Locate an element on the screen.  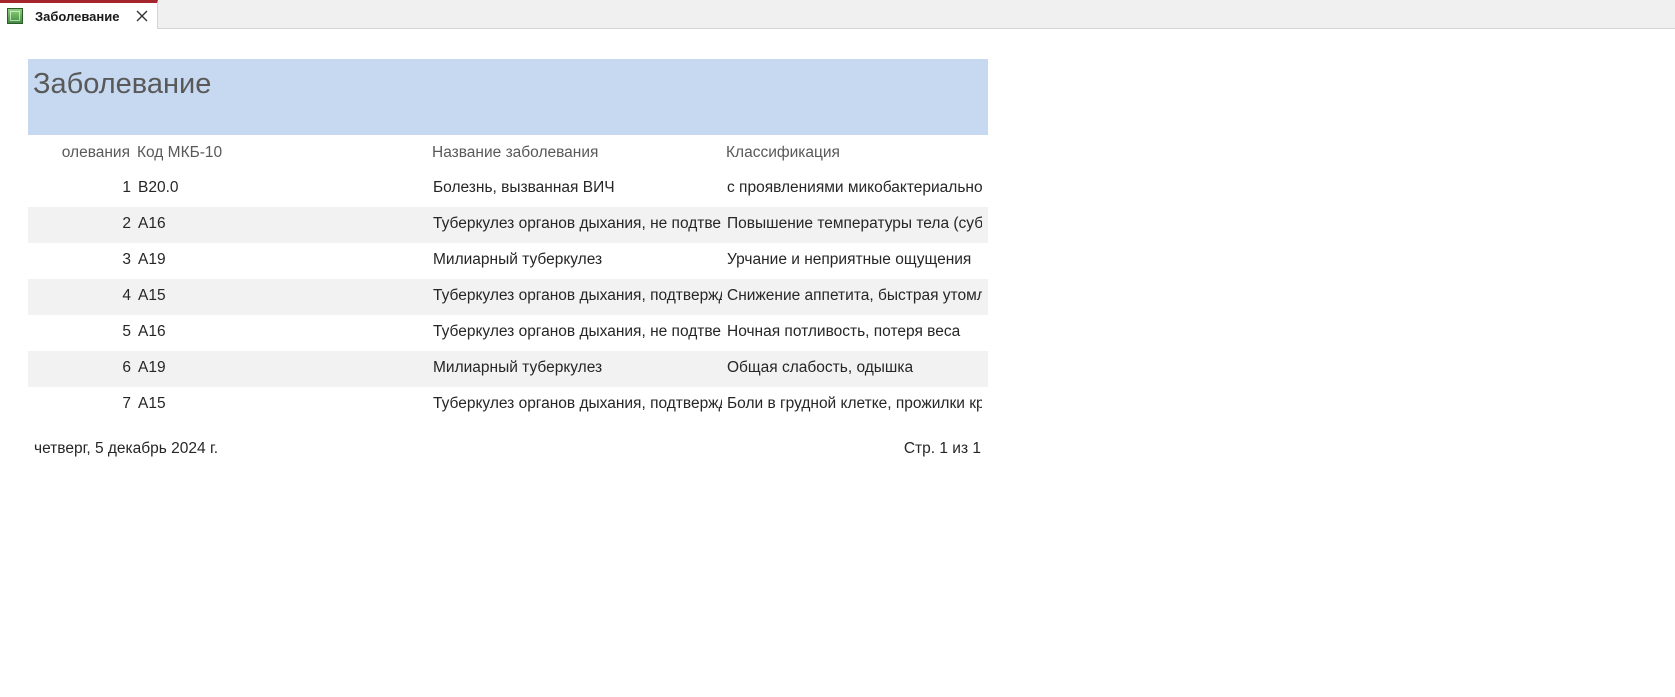
cell-classification: Снижение аппетита, быстрая утомляемость is located at coordinates (854, 295).